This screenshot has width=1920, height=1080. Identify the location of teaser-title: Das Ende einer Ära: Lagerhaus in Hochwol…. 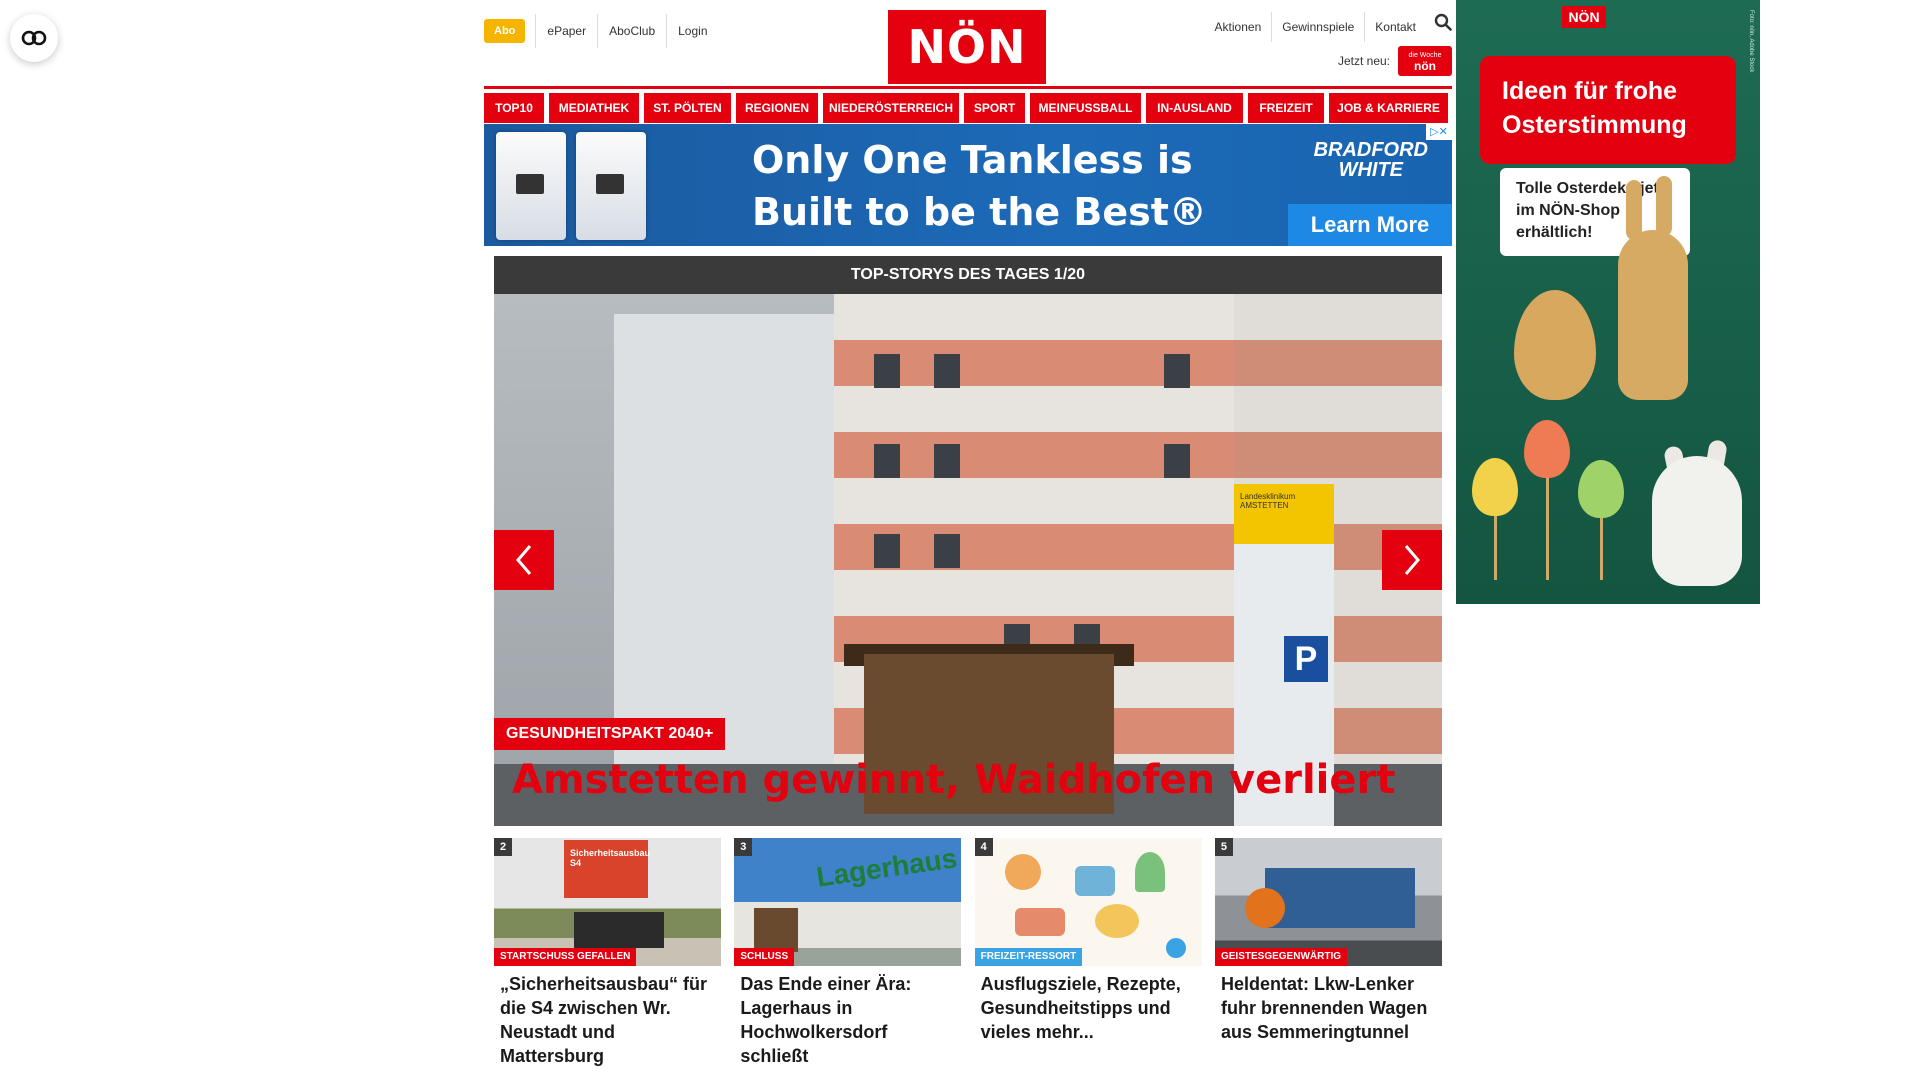
(847, 1017).